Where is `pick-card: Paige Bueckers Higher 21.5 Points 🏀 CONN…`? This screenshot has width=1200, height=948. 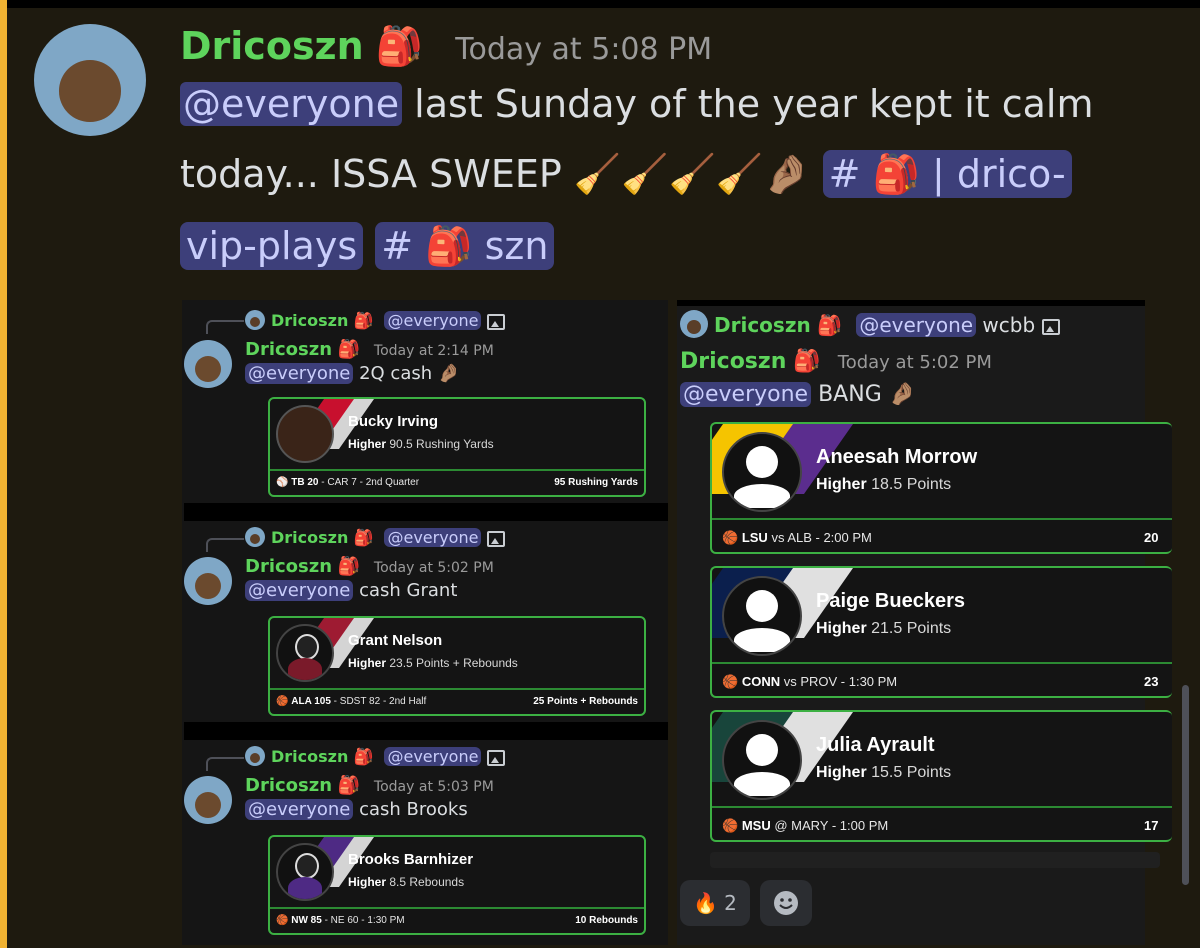 pick-card: Paige Bueckers Higher 21.5 Points 🏀 CONN… is located at coordinates (941, 632).